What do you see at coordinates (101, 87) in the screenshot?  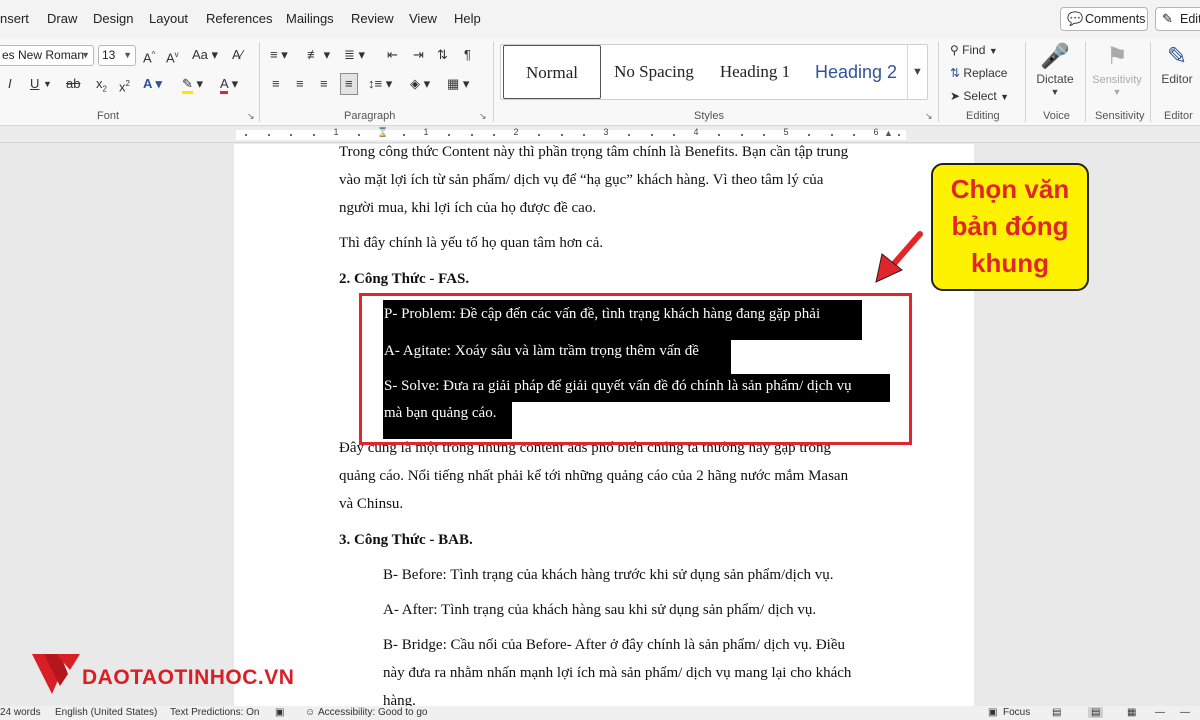 I see `subscript-icon: x2` at bounding box center [101, 87].